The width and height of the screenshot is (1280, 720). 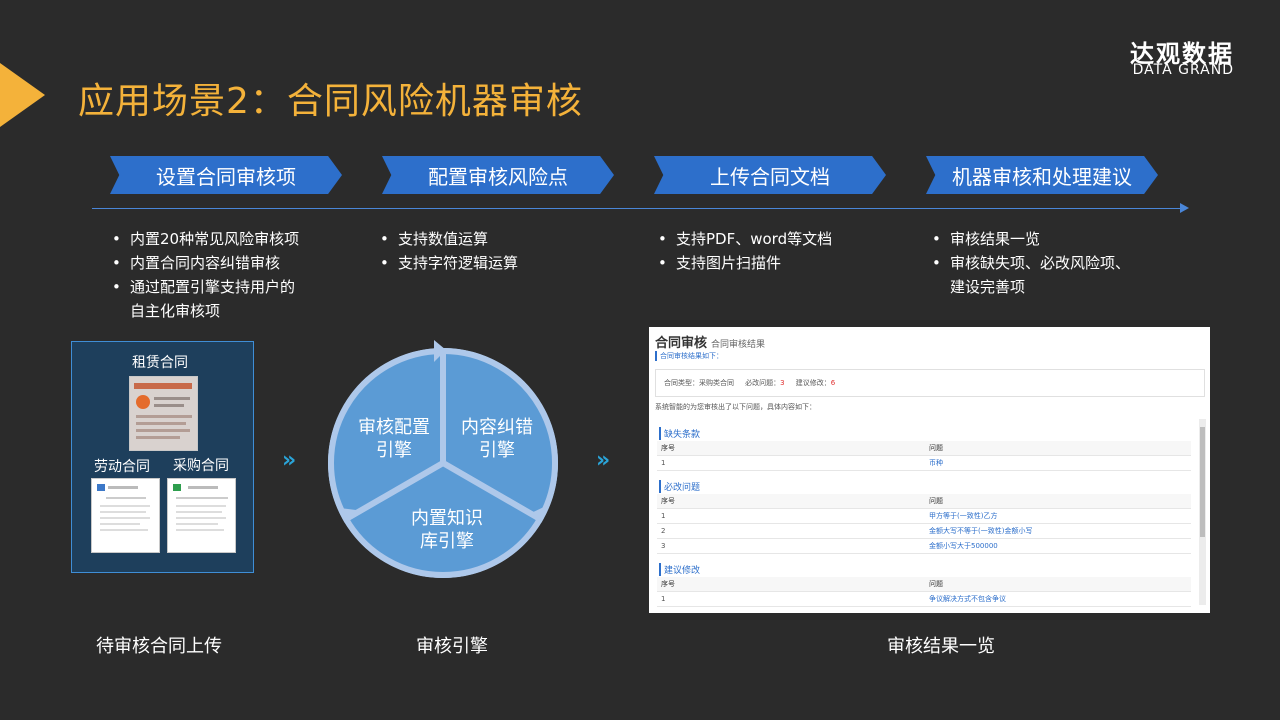 What do you see at coordinates (770, 175) in the screenshot?
I see `step-3-banner: 上传合同文档` at bounding box center [770, 175].